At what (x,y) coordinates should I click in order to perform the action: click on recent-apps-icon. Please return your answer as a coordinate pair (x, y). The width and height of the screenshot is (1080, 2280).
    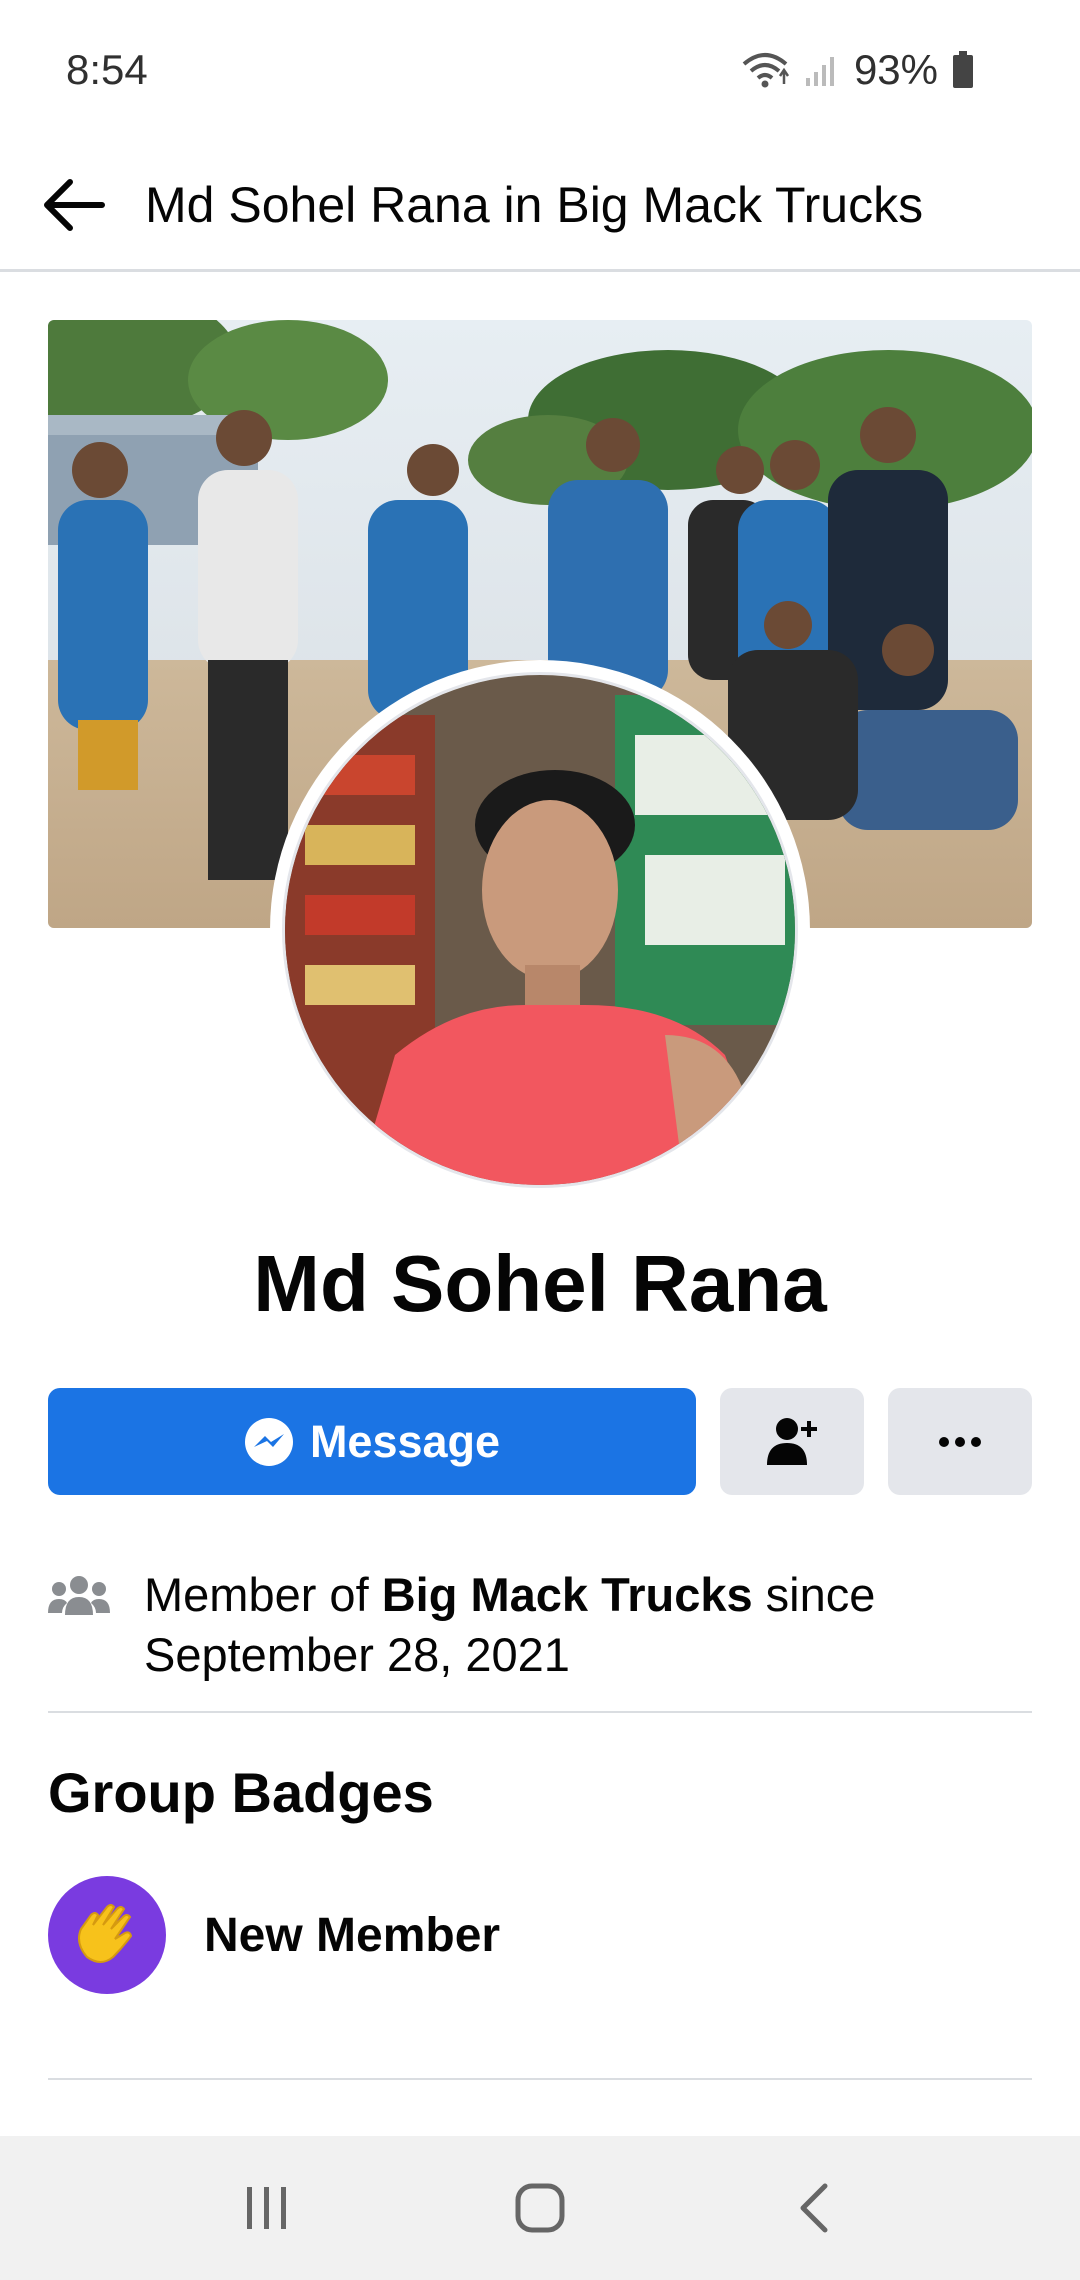
    Looking at the image, I should click on (266, 2208).